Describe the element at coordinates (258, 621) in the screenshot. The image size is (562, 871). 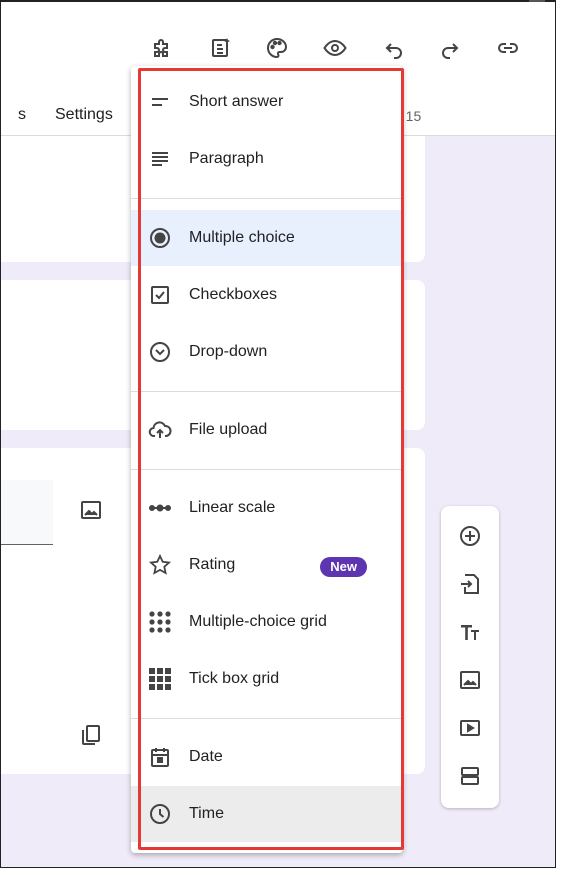
I see `menu-item-label: Multiple-choice grid` at that location.